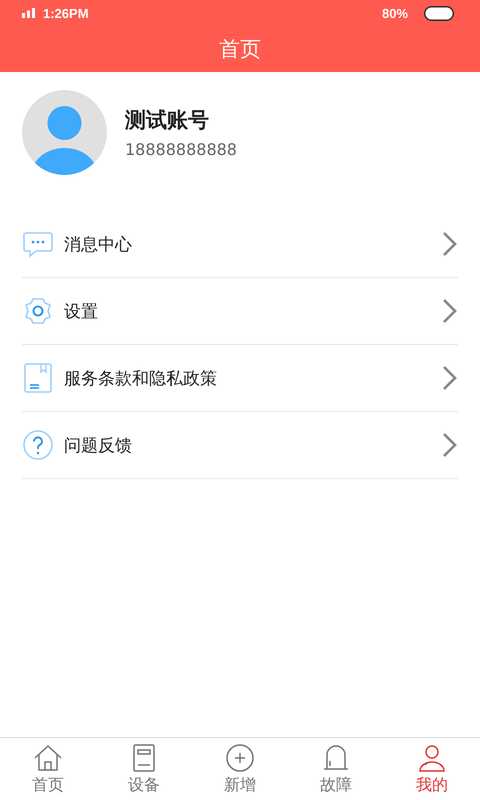 The height and width of the screenshot is (800, 480). I want to click on account-name: 测试账号, so click(167, 120).